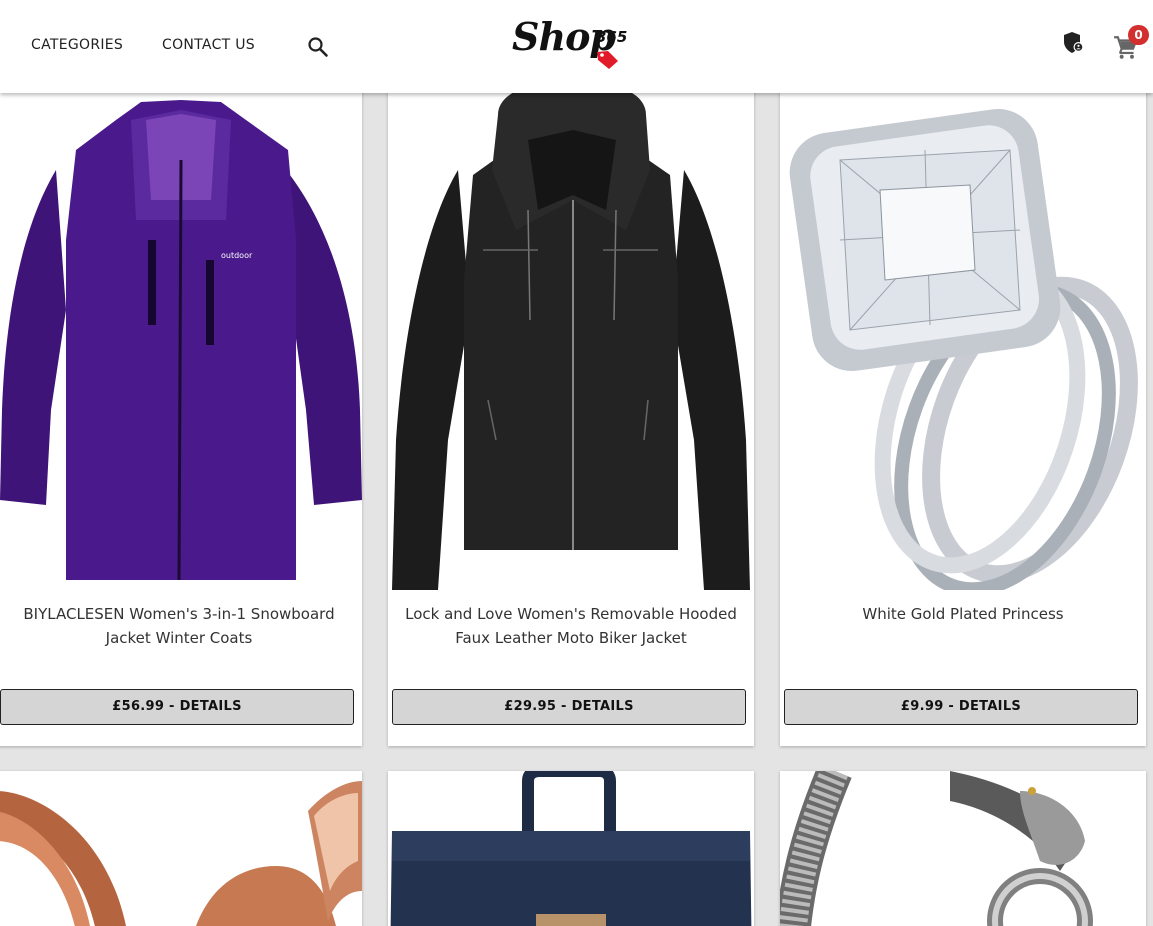  I want to click on search-icon, so click(318, 47).